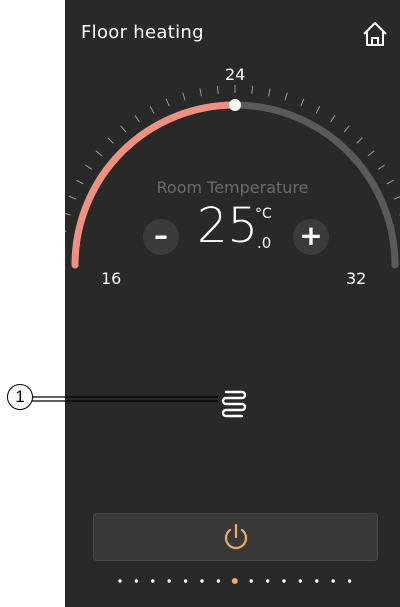 The image size is (400, 607). Describe the element at coordinates (232, 187) in the screenshot. I see `room-temperature-label: Room Temperature` at that location.